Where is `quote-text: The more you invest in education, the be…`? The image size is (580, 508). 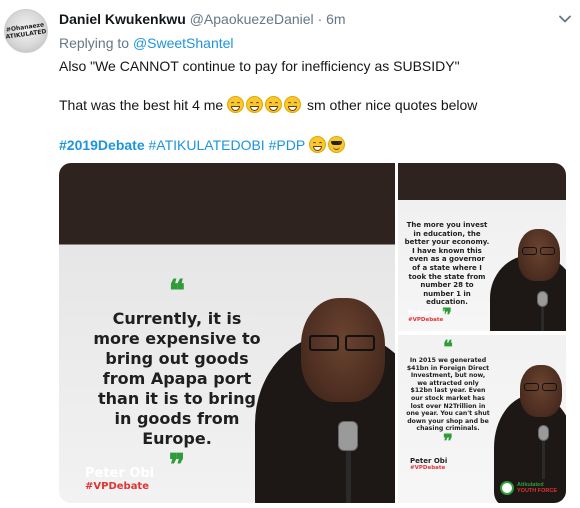
quote-text: The more you invest in education, the be… is located at coordinates (447, 264).